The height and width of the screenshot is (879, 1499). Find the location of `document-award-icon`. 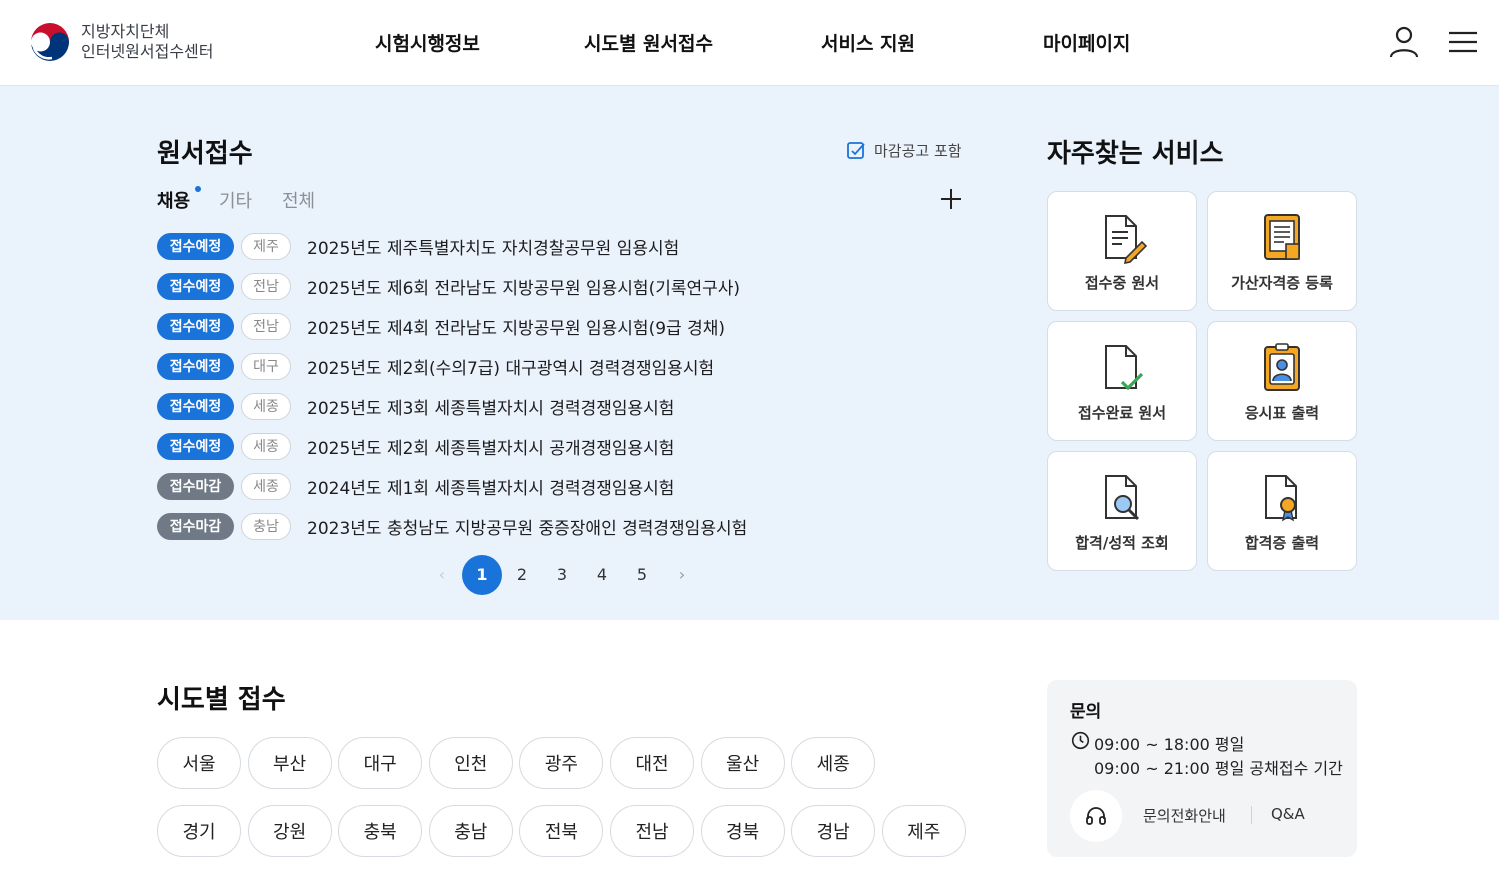

document-award-icon is located at coordinates (1281, 498).